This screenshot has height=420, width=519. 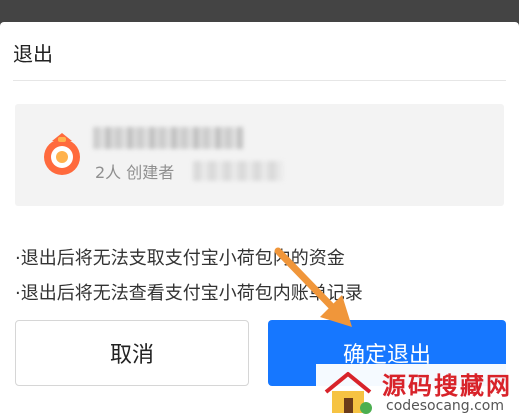 I want to click on house-logo-icon, so click(x=348, y=393).